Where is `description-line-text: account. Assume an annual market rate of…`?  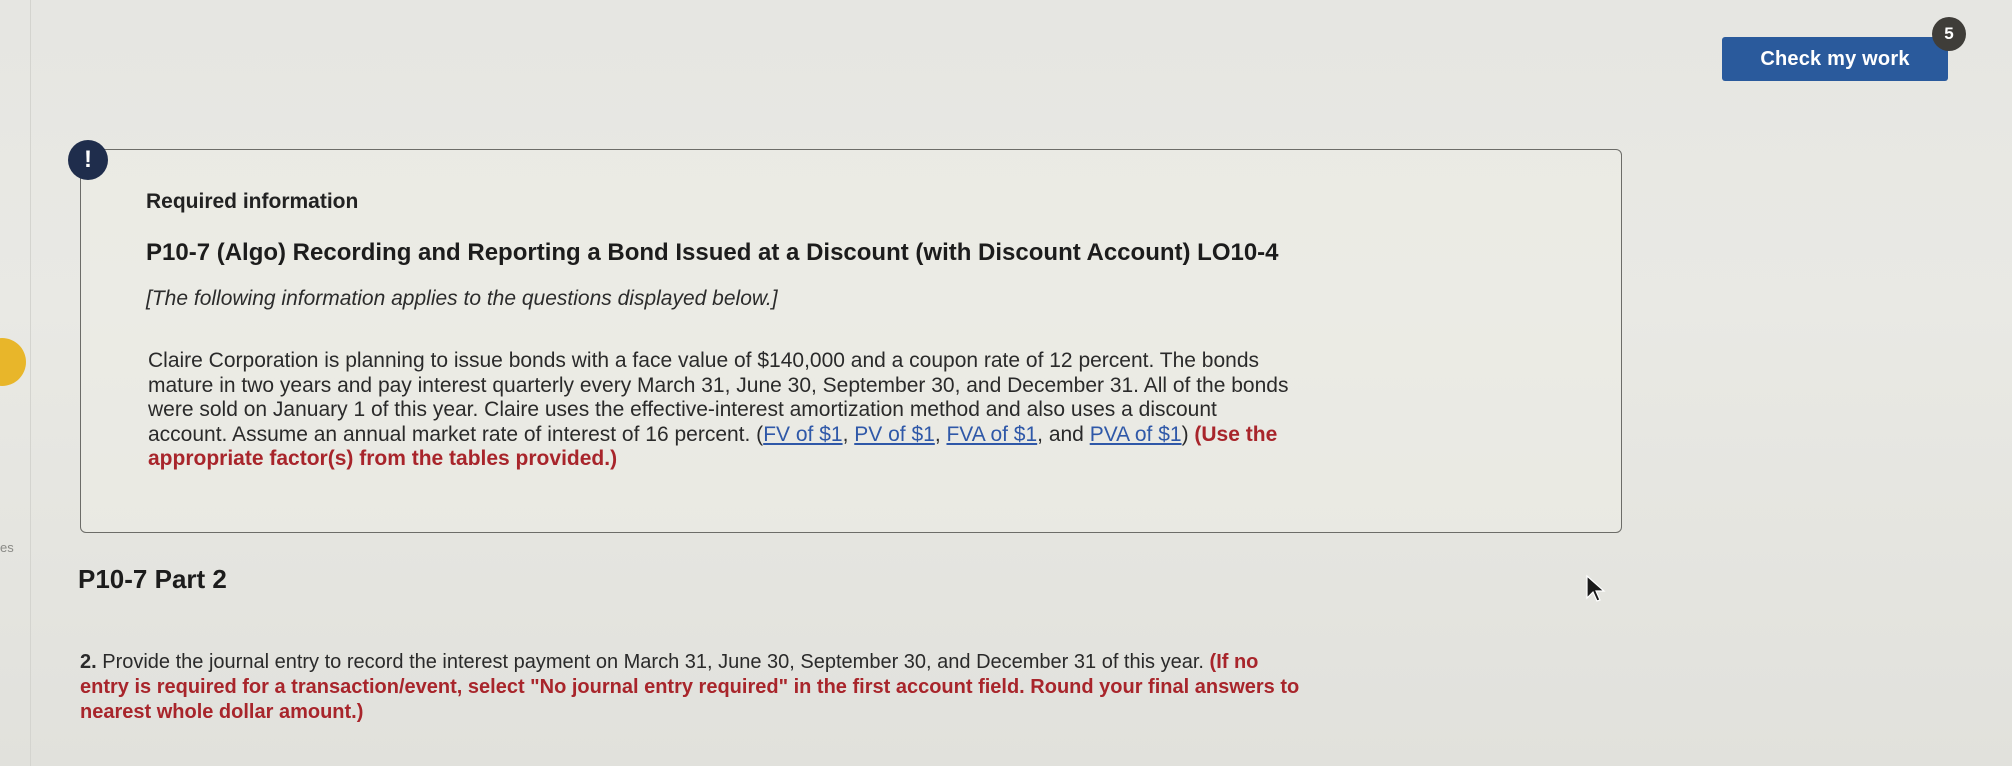 description-line-text: account. Assume an annual market rate of… is located at coordinates (456, 434).